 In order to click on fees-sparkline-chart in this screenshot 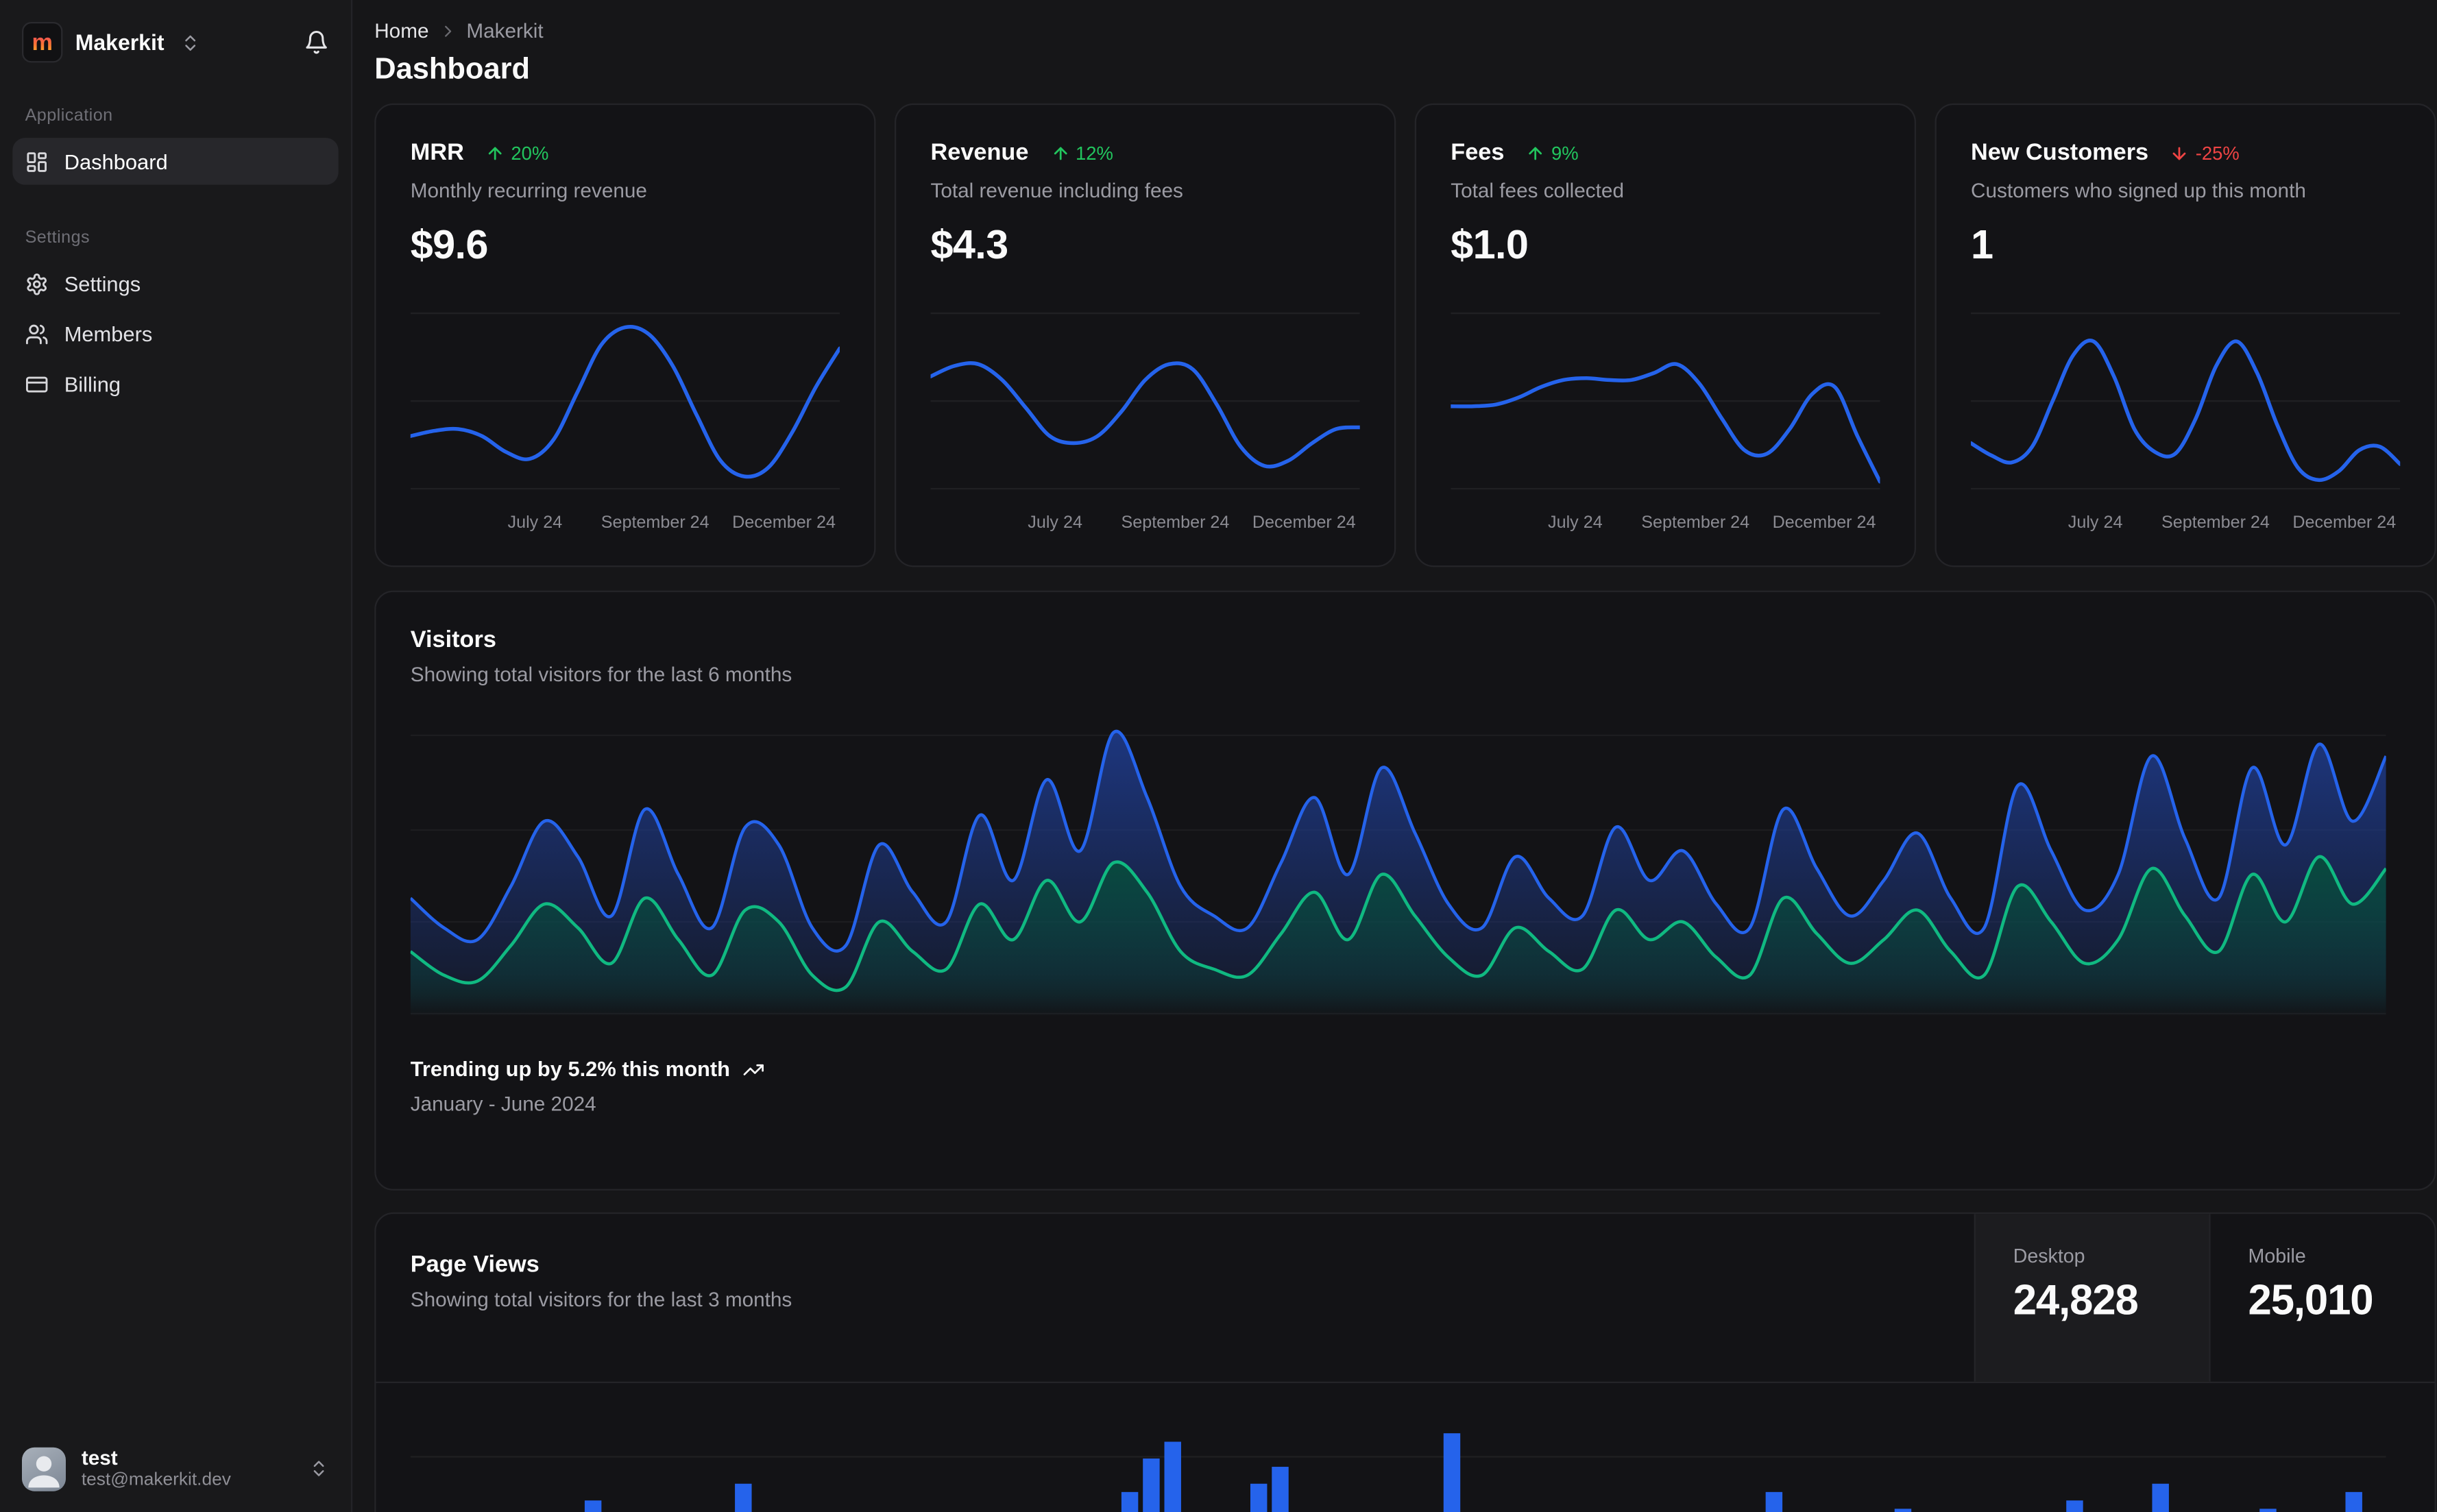, I will do `click(1665, 401)`.